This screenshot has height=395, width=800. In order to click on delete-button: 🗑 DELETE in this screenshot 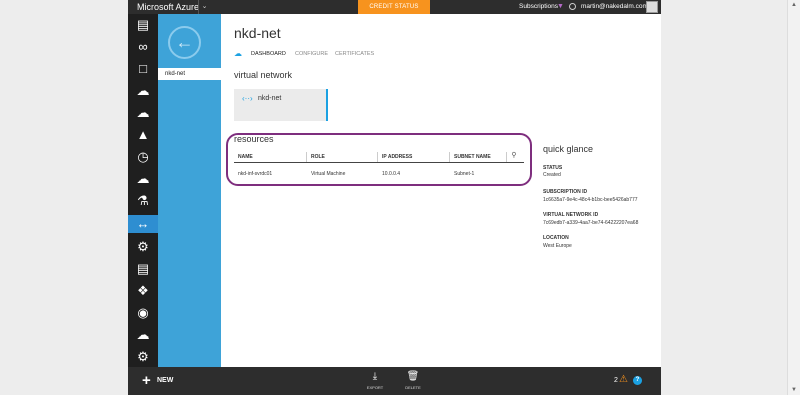, I will do `click(413, 380)`.